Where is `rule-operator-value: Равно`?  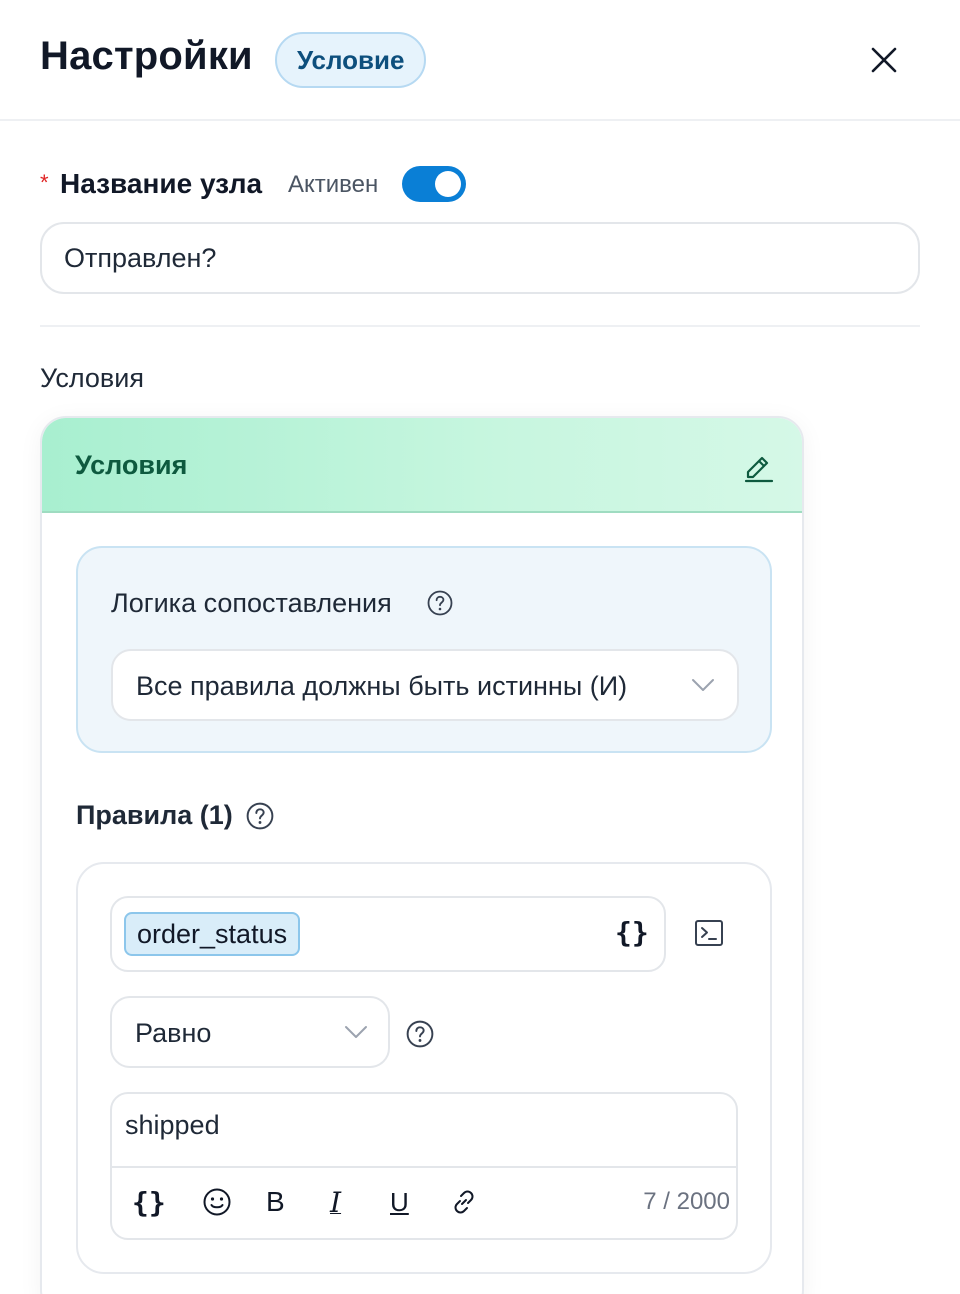 rule-operator-value: Равно is located at coordinates (173, 1033).